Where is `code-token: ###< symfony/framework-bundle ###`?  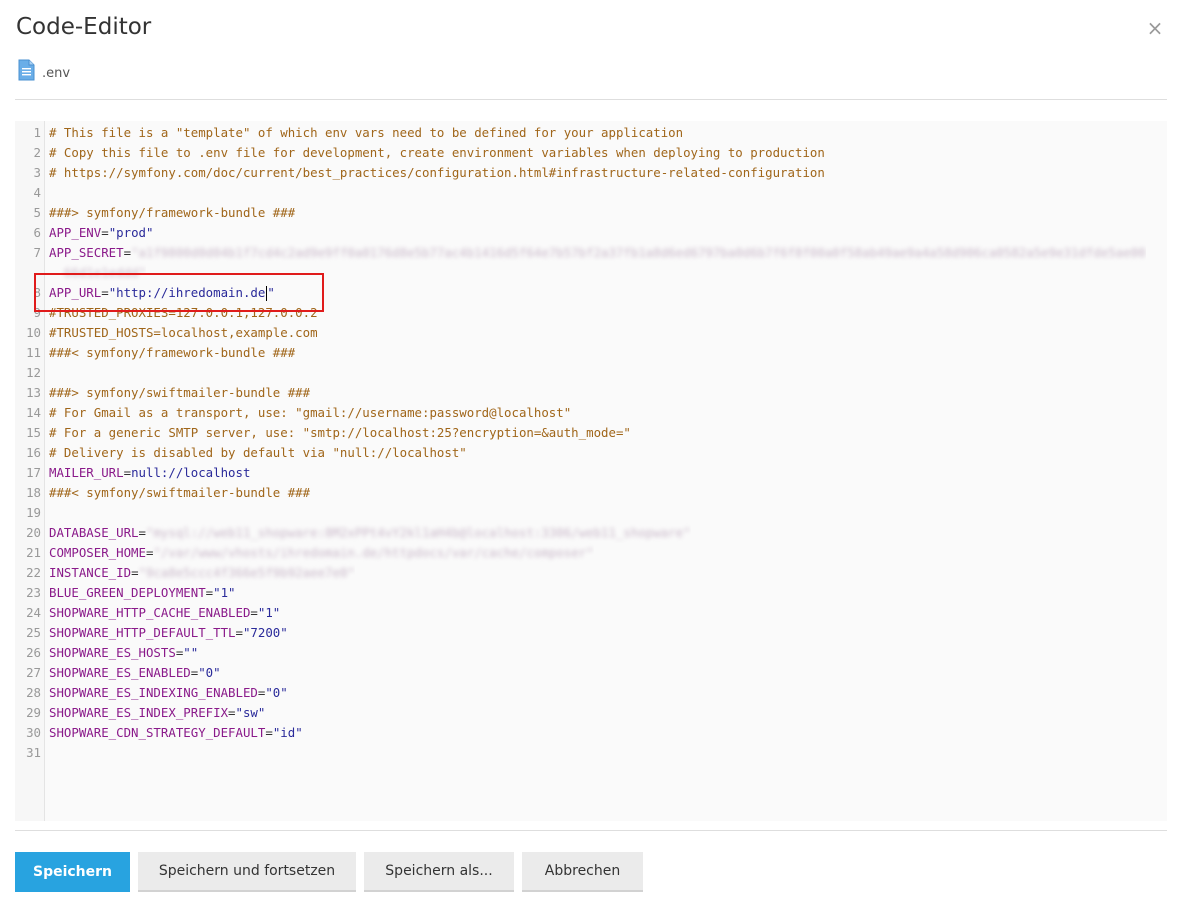
code-token: ###< symfony/framework-bundle ### is located at coordinates (172, 352).